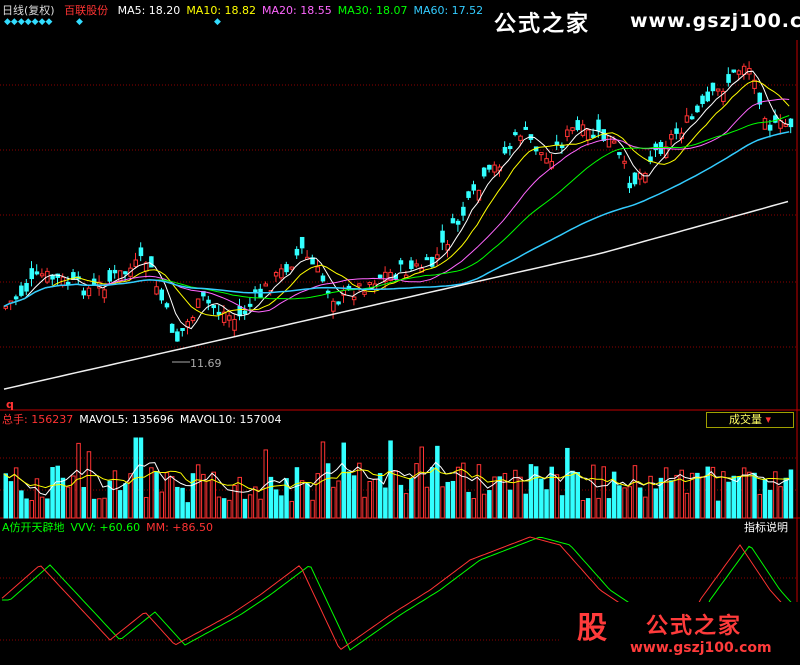 This screenshot has width=800, height=665. What do you see at coordinates (645, 20) in the screenshot?
I see `watermark-top: 公式之家 www.gszj100.com` at bounding box center [645, 20].